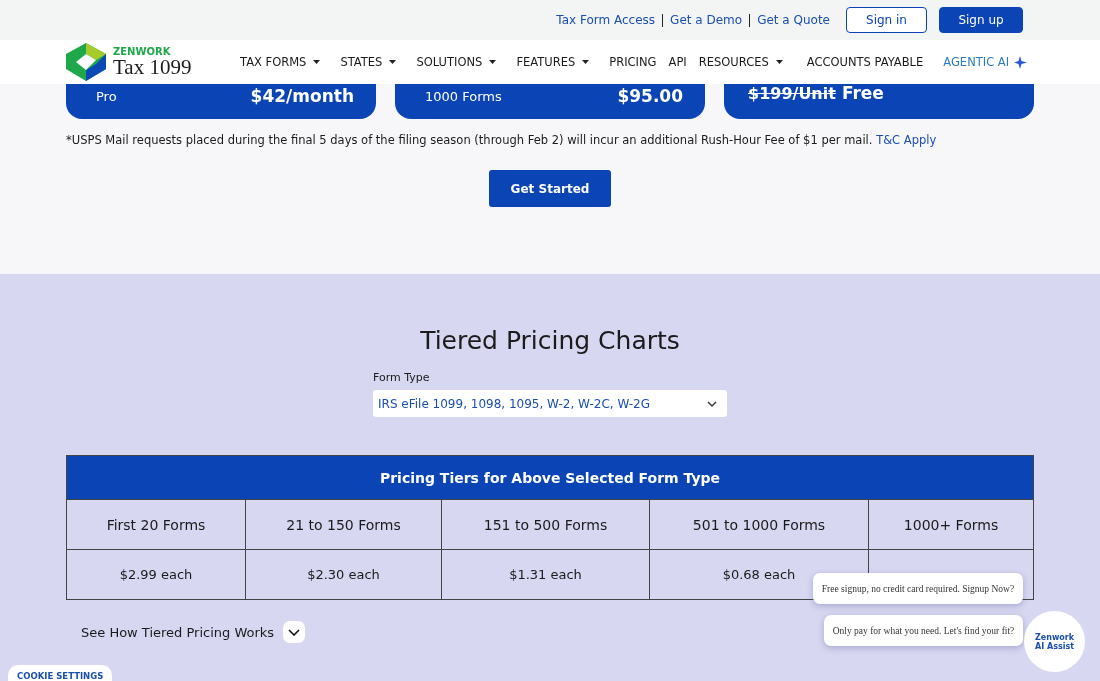  Describe the element at coordinates (142, 51) in the screenshot. I see `logo-brand: ZENWORK` at that location.